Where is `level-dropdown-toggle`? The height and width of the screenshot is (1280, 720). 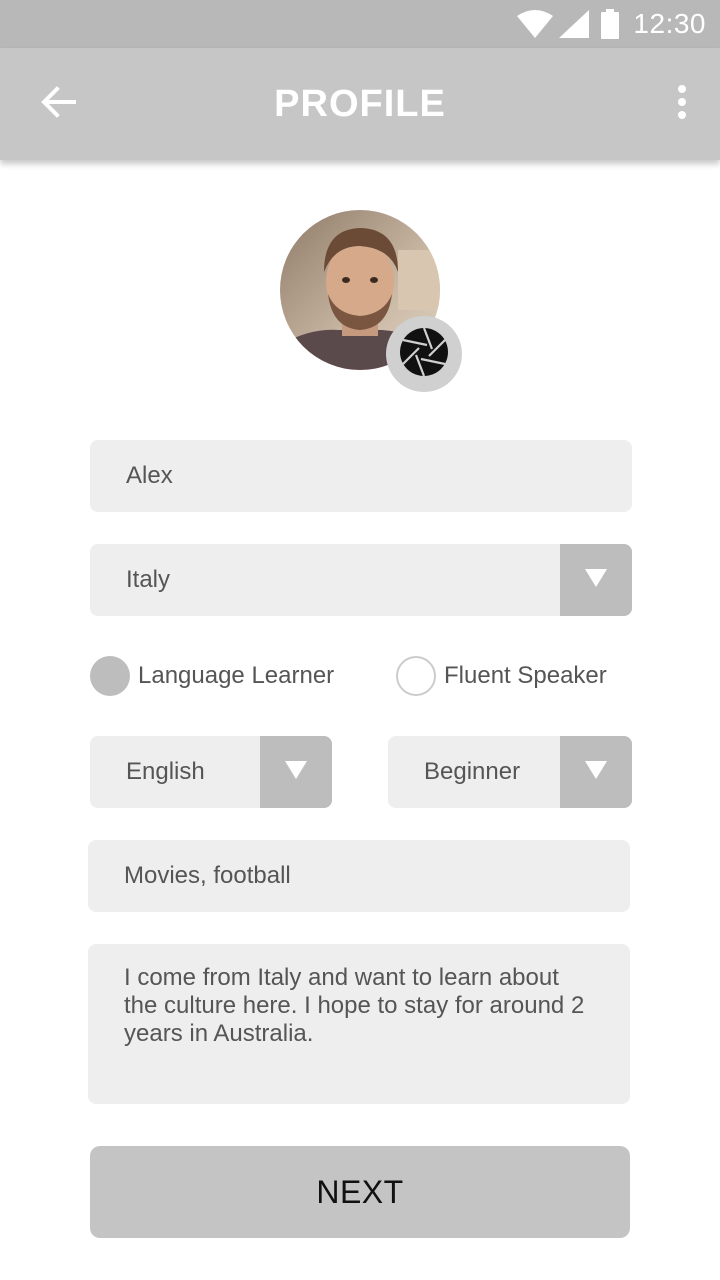
level-dropdown-toggle is located at coordinates (596, 772).